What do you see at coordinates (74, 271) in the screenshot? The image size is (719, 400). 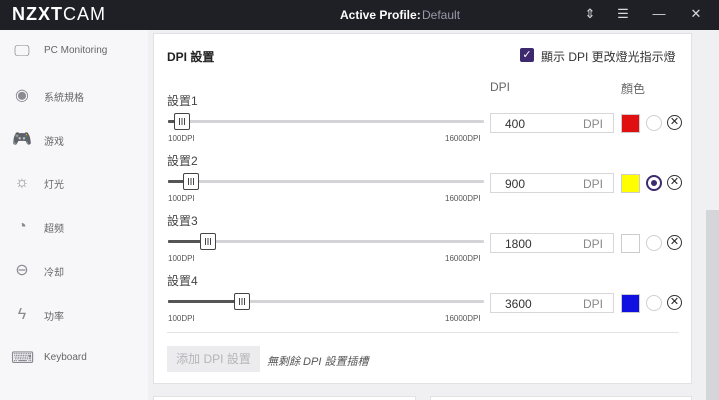 I see `sidebar-item-cooling: ⊖ 冷却` at bounding box center [74, 271].